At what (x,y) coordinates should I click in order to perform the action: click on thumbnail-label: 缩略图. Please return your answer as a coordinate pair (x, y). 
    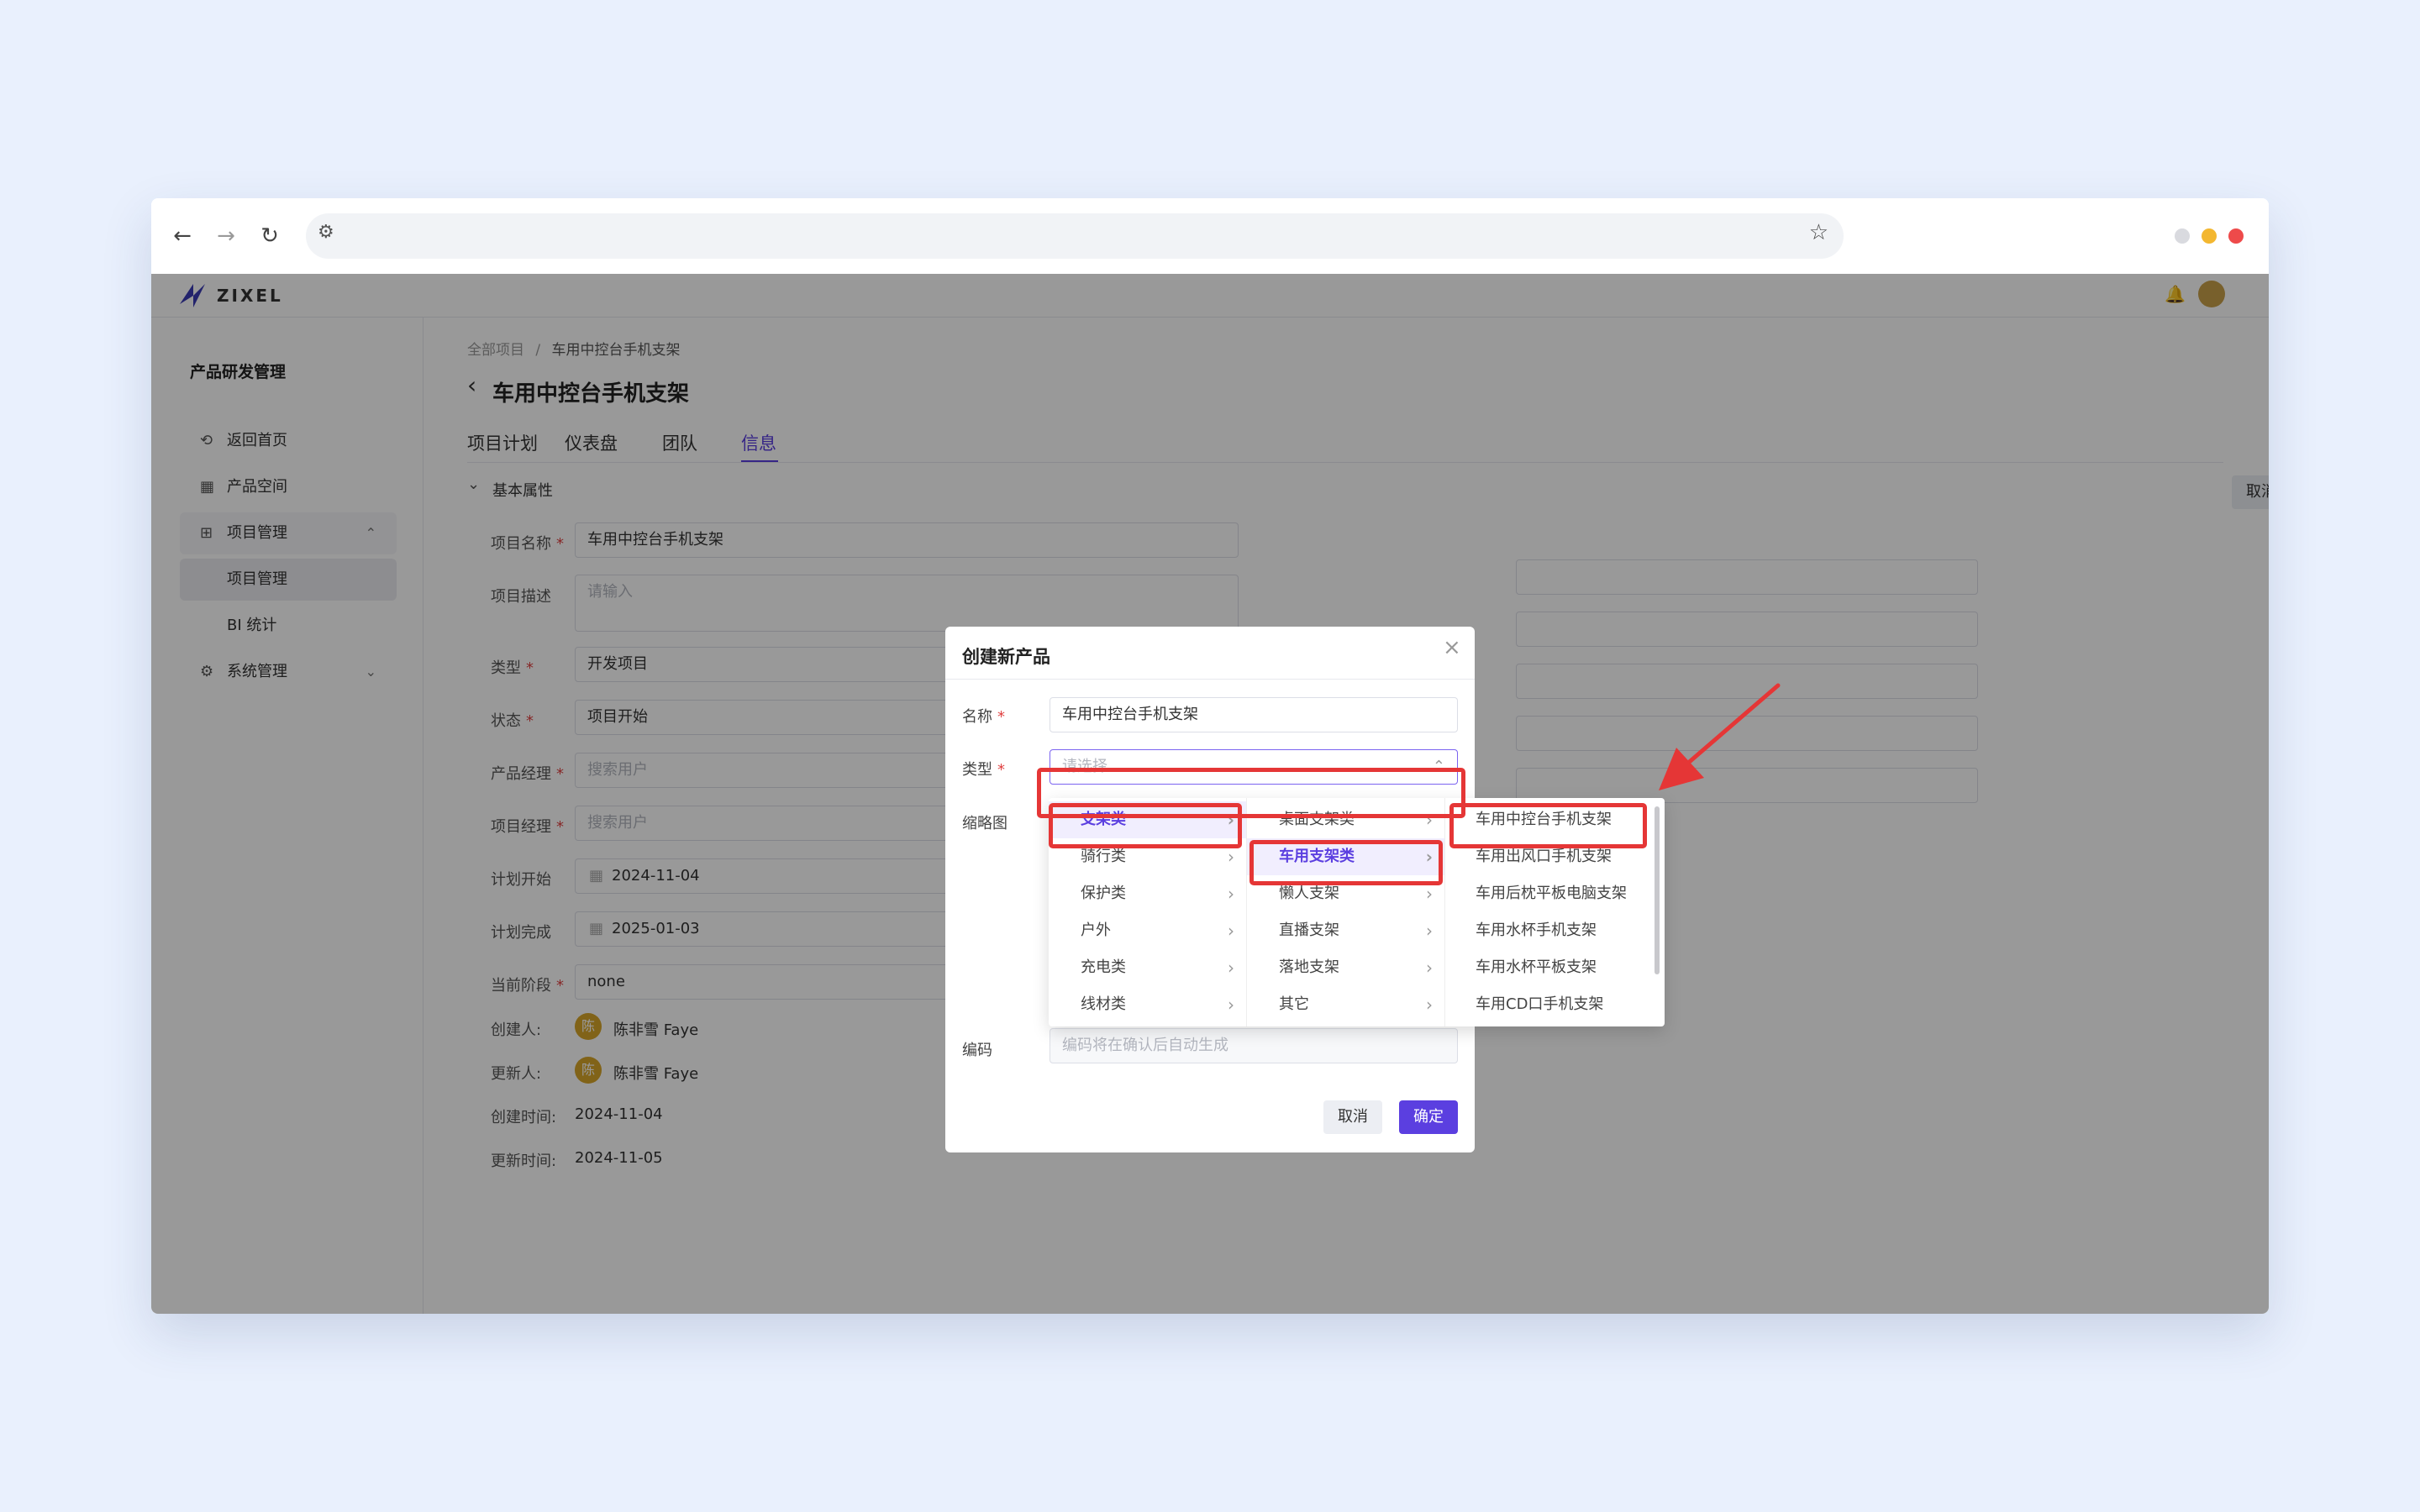
    Looking at the image, I should click on (985, 823).